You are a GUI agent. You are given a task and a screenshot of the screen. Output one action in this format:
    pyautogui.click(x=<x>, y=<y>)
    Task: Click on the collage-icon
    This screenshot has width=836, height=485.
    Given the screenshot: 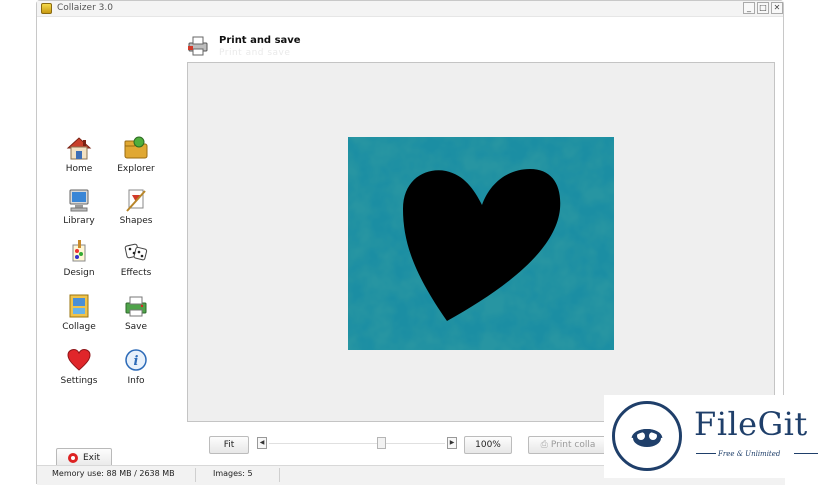 What is the action you would take?
    pyautogui.click(x=79, y=306)
    